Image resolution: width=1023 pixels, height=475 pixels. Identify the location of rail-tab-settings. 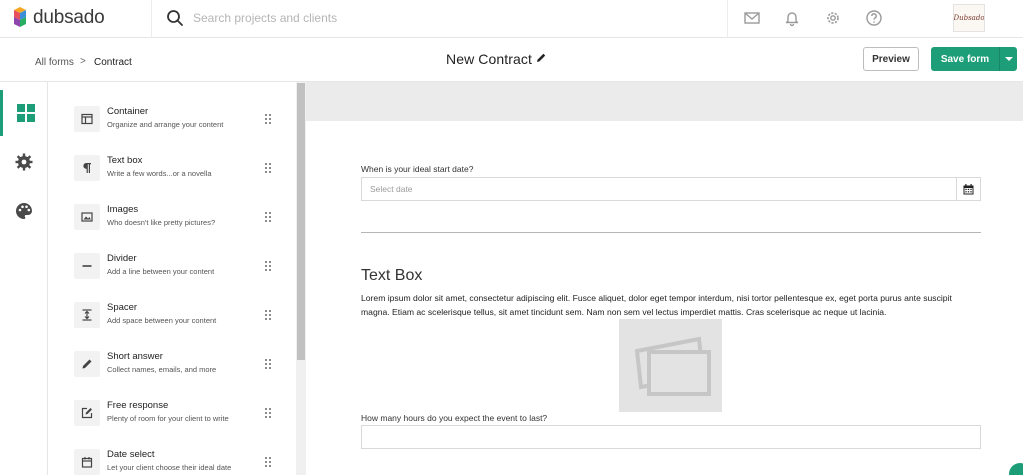
(24, 162).